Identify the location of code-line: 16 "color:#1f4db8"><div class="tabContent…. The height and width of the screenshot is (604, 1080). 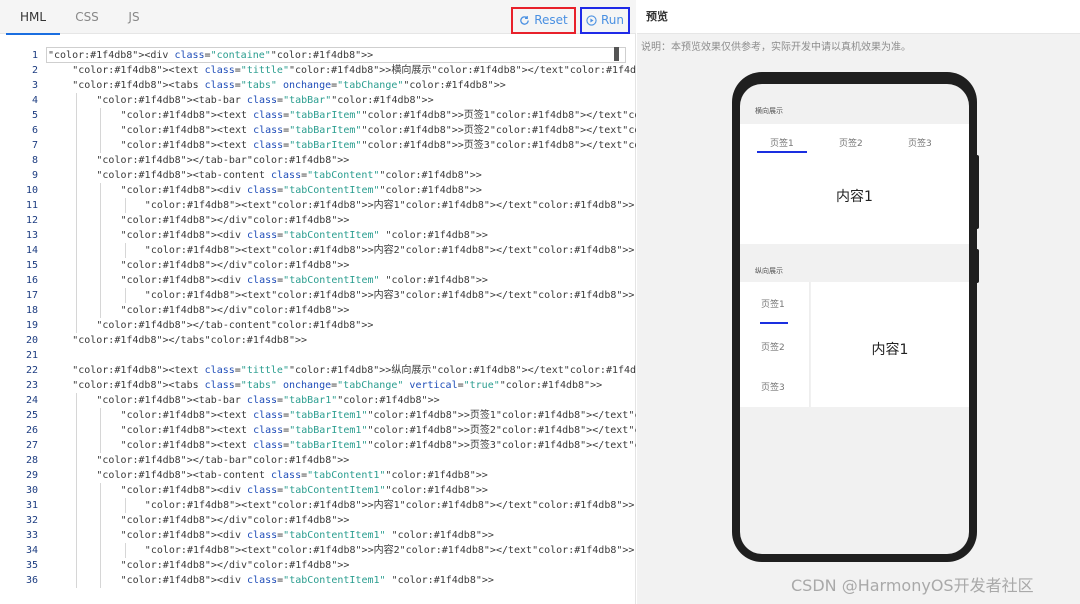
(318, 280).